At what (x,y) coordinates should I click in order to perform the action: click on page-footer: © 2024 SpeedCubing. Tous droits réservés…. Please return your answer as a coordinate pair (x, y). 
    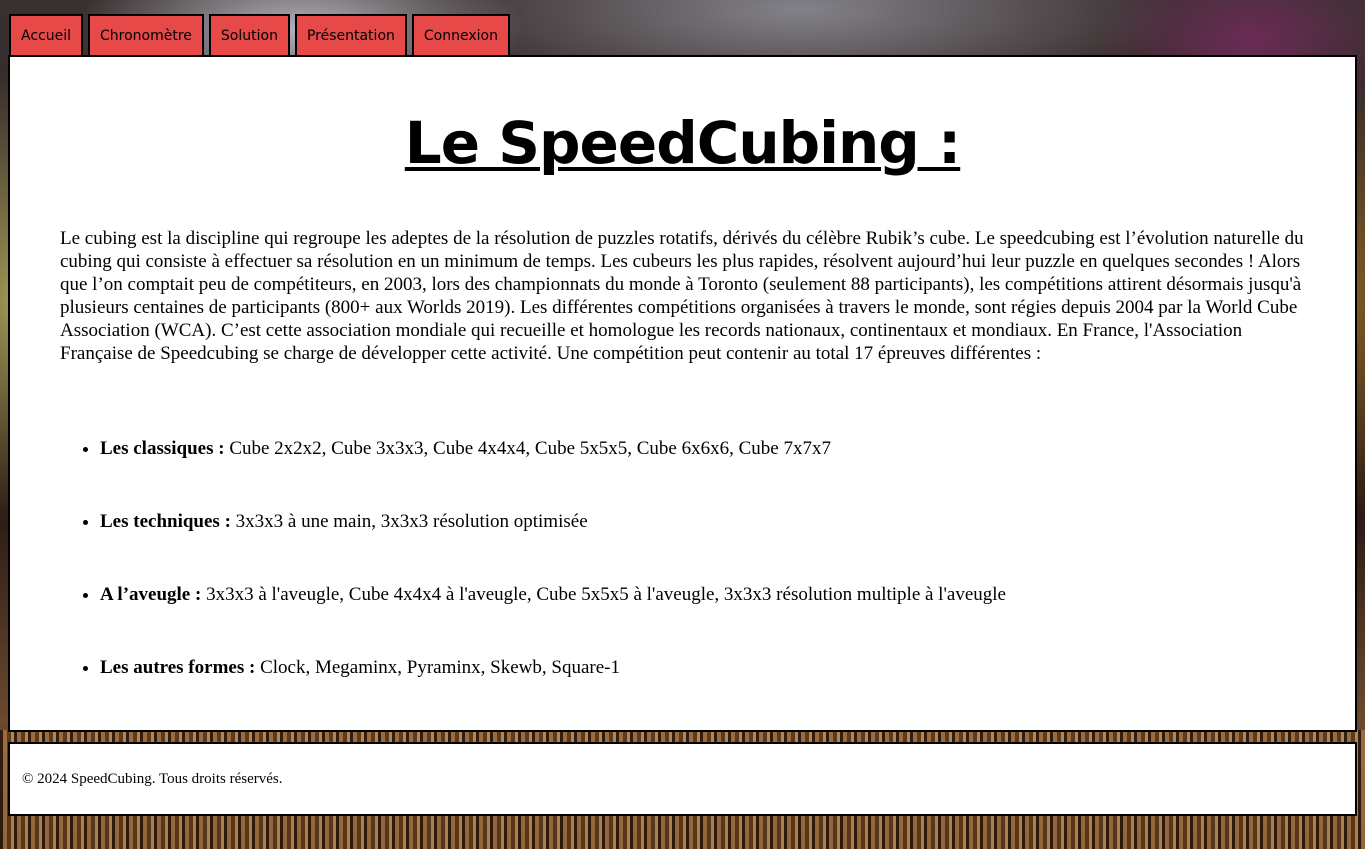
    Looking at the image, I should click on (682, 779).